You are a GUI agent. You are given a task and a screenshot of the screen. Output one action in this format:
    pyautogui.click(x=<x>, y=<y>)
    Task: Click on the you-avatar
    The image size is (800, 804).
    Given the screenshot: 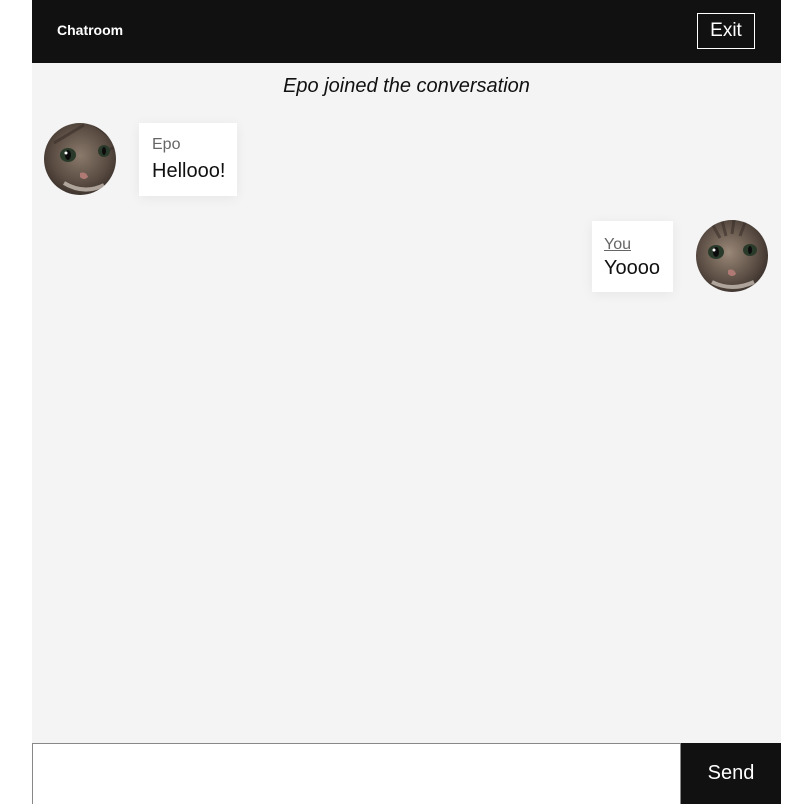 What is the action you would take?
    pyautogui.click(x=732, y=256)
    